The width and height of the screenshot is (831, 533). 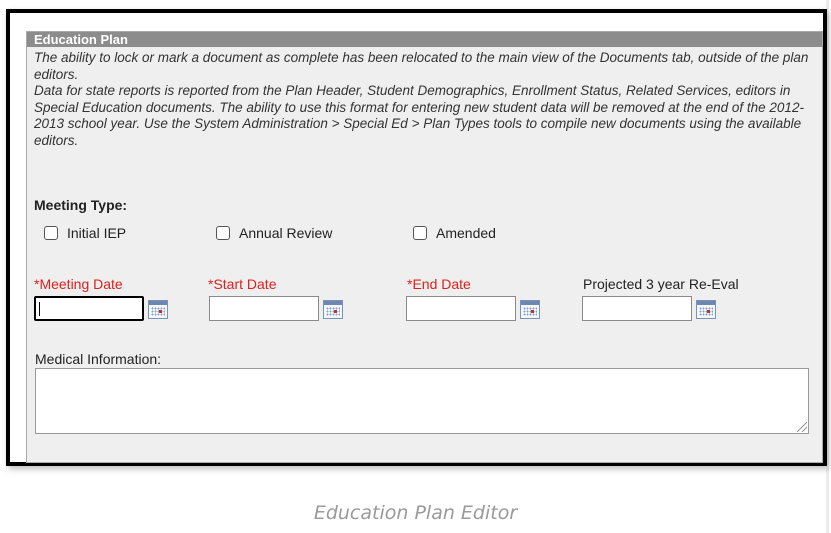 What do you see at coordinates (286, 233) in the screenshot?
I see `checkbox-label: Annual Review` at bounding box center [286, 233].